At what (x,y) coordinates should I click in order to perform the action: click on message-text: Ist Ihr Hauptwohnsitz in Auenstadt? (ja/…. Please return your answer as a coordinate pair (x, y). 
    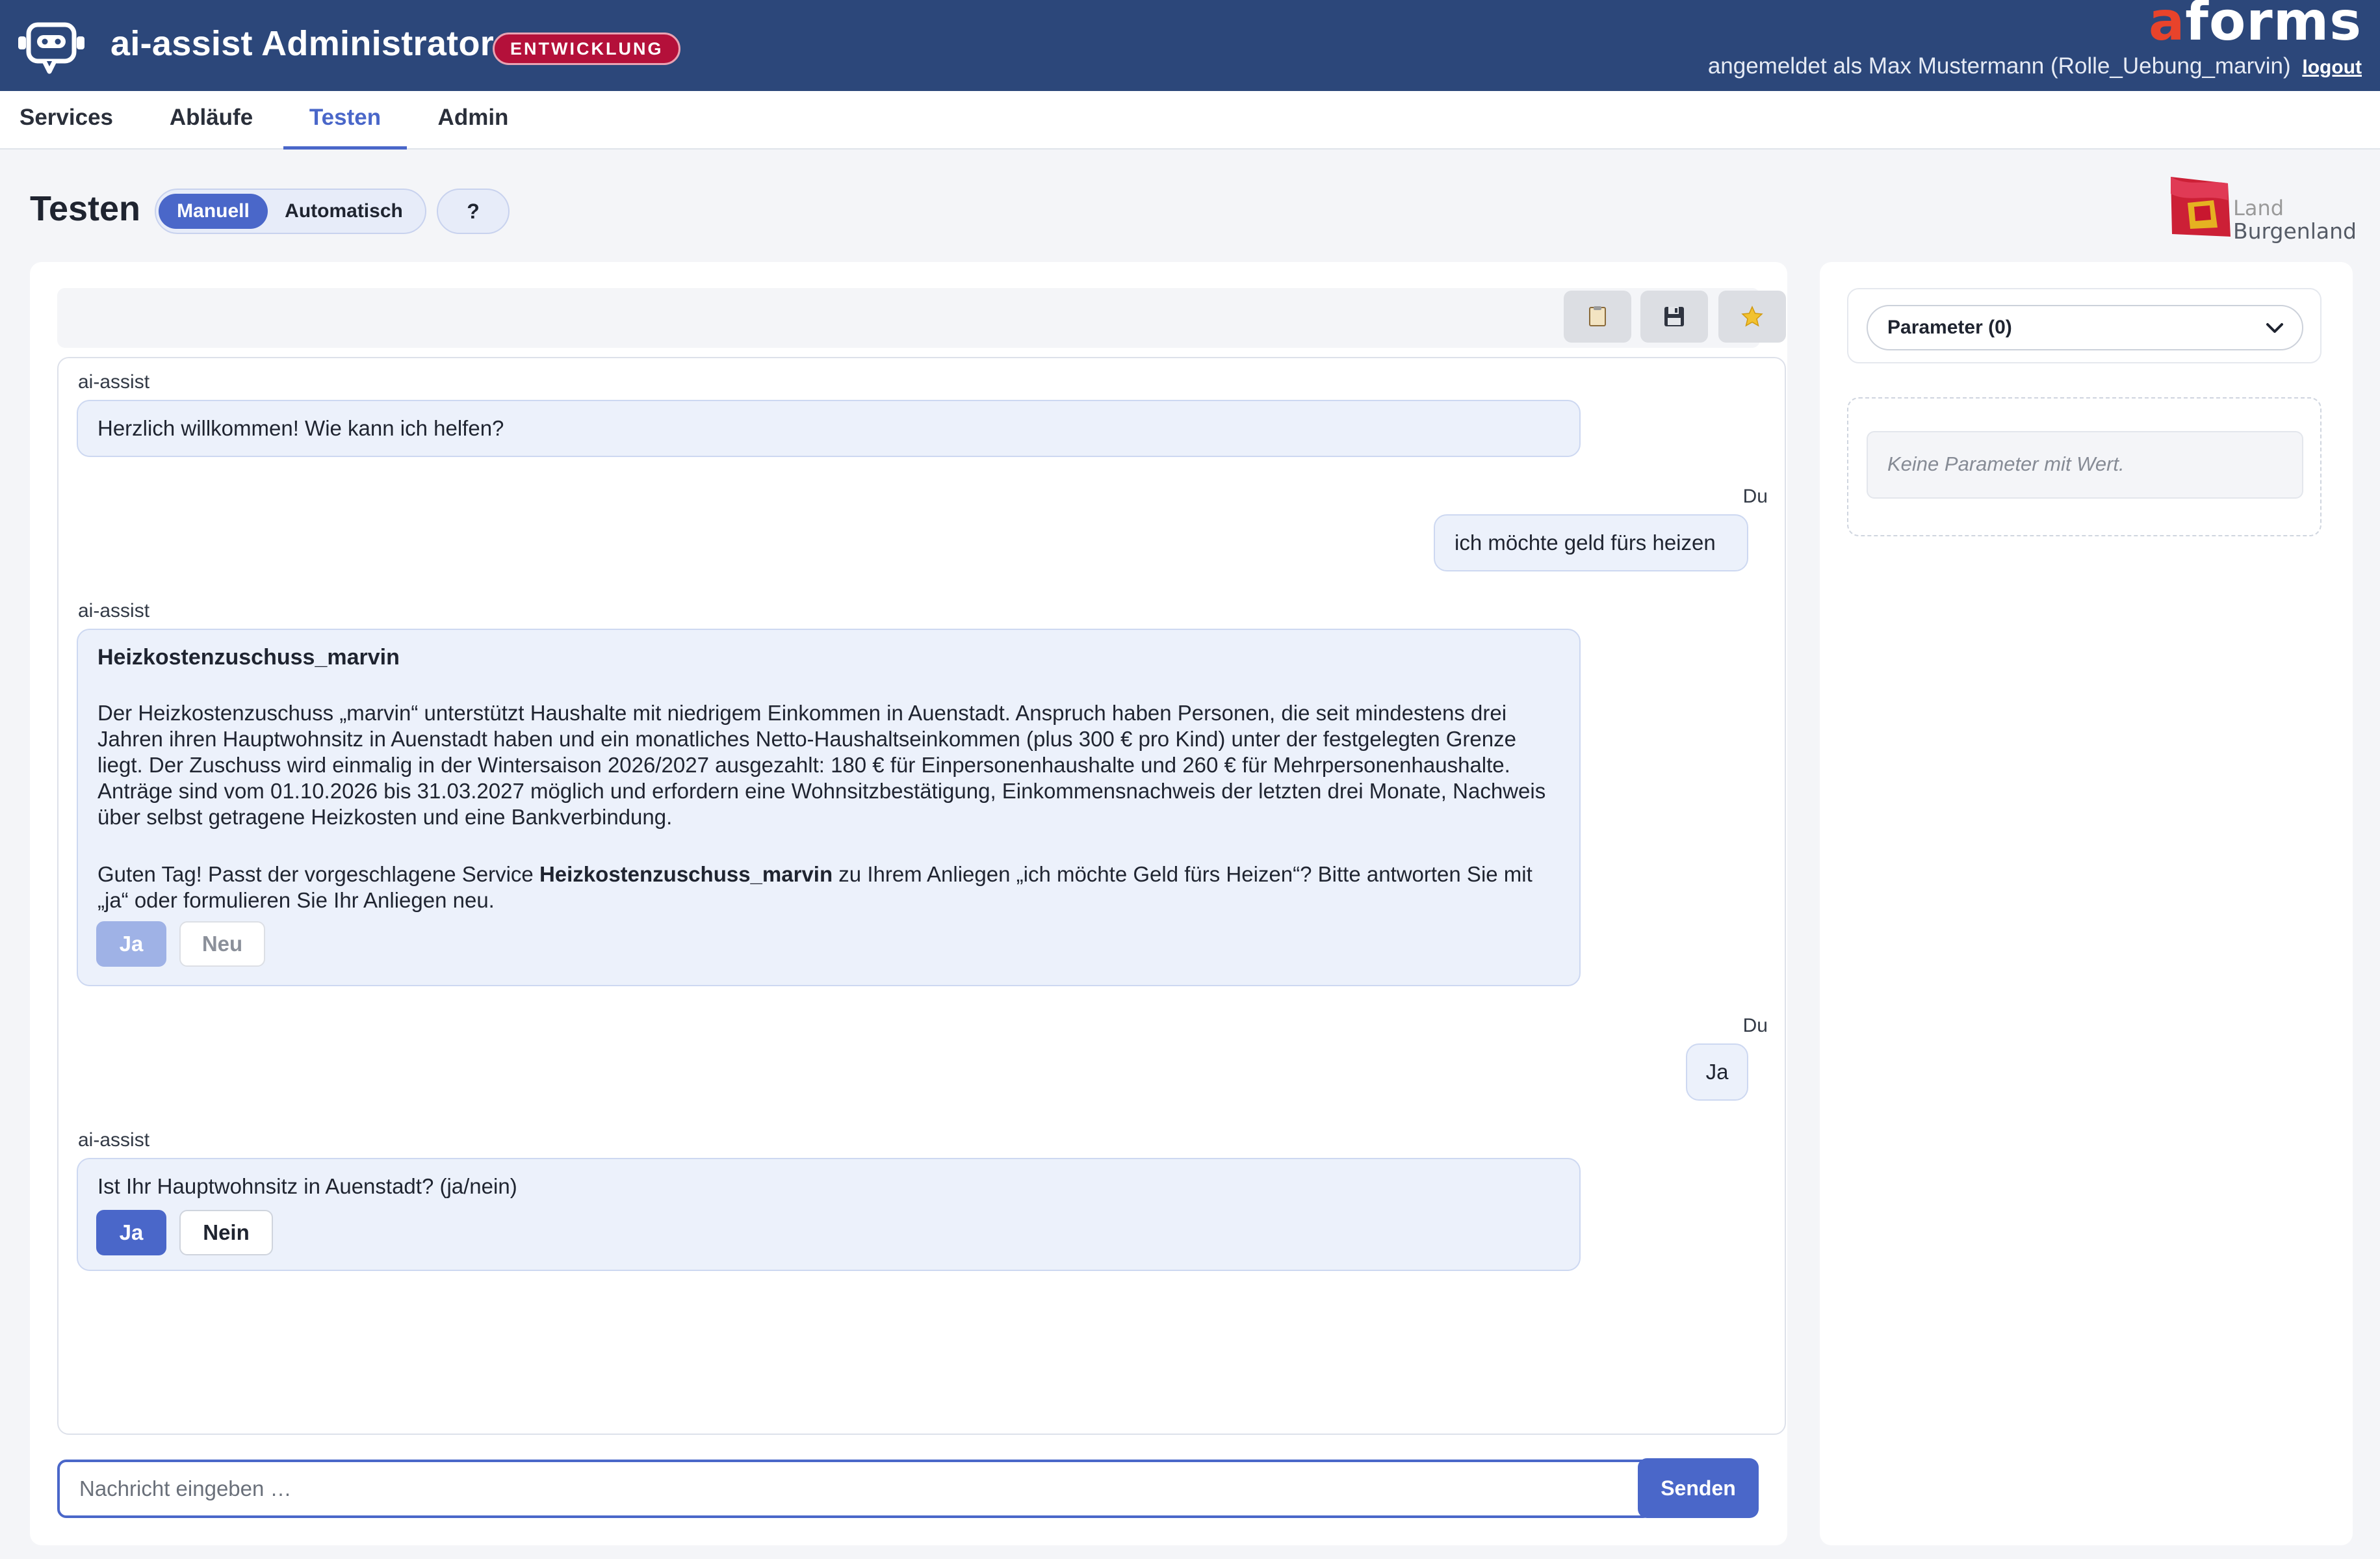
    Looking at the image, I should click on (307, 1186).